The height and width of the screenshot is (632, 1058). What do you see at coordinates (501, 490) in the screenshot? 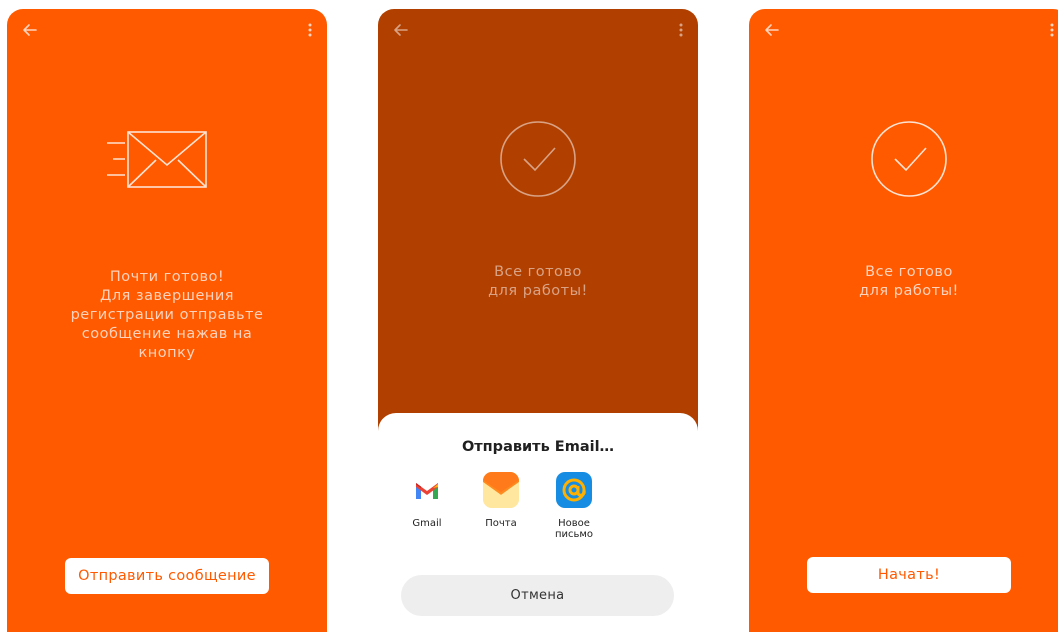
I see `mail-app-icon` at bounding box center [501, 490].